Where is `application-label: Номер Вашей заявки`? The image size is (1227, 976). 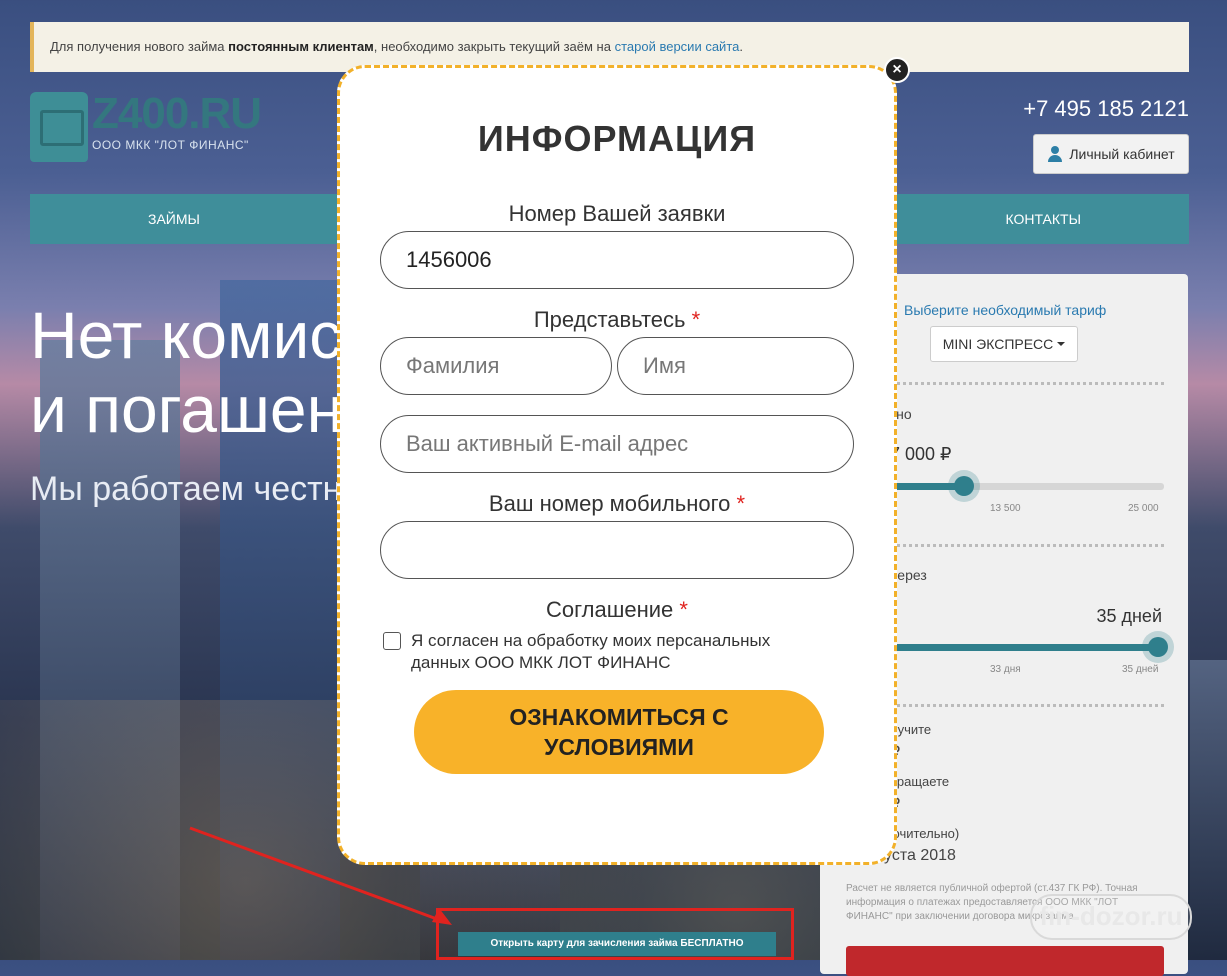 application-label: Номер Вашей заявки is located at coordinates (617, 213).